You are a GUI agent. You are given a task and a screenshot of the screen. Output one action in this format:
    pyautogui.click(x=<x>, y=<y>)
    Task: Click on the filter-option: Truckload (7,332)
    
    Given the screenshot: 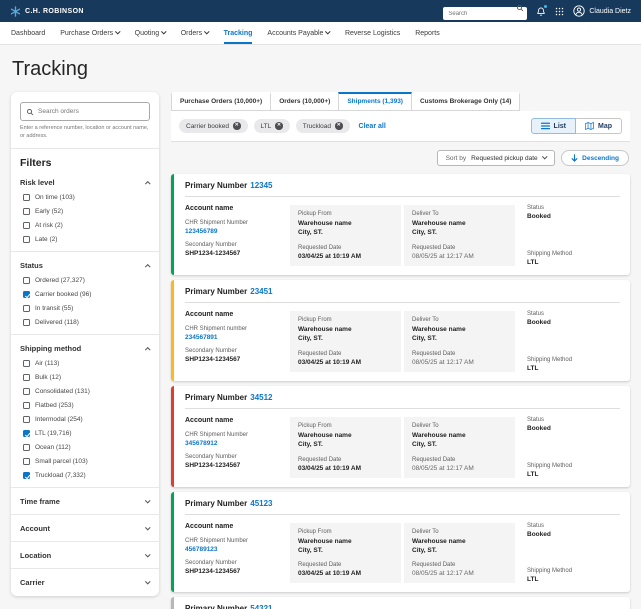 What is the action you would take?
    pyautogui.click(x=86, y=476)
    